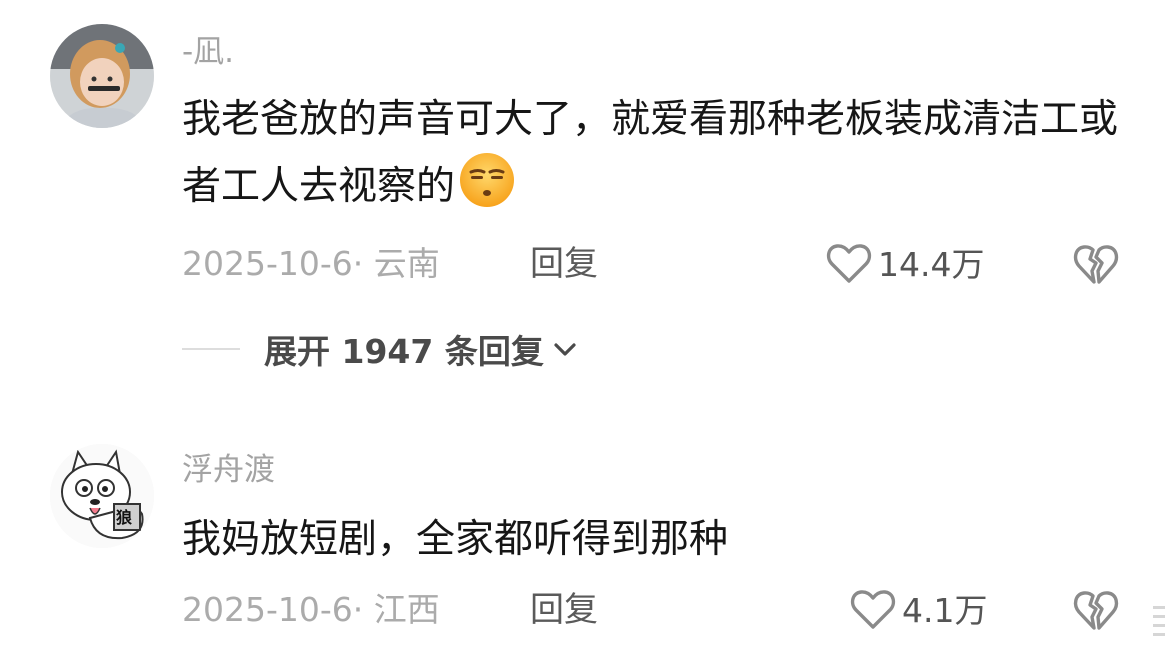 This screenshot has height=656, width=1169. I want to click on menu-lines-icon, so click(1159, 621).